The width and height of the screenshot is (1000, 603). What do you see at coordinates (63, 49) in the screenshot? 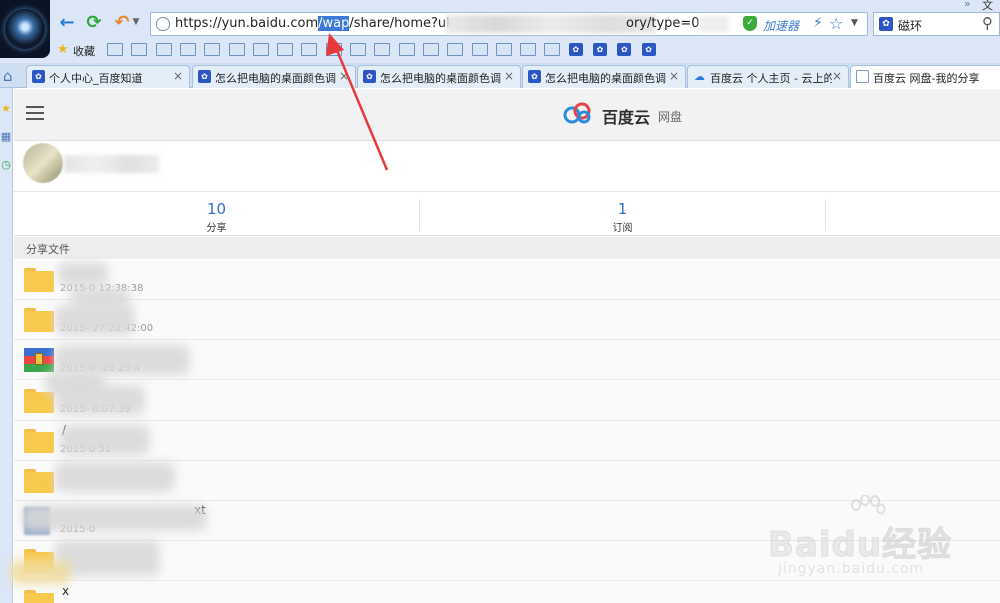
I see `favorites-star-icon: ★` at bounding box center [63, 49].